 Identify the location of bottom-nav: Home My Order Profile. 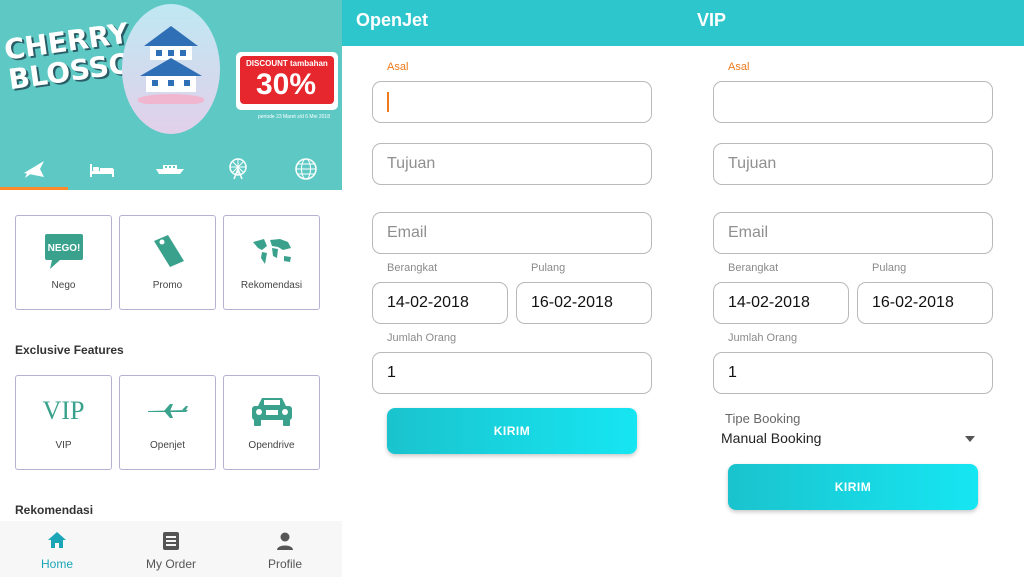
(171, 549).